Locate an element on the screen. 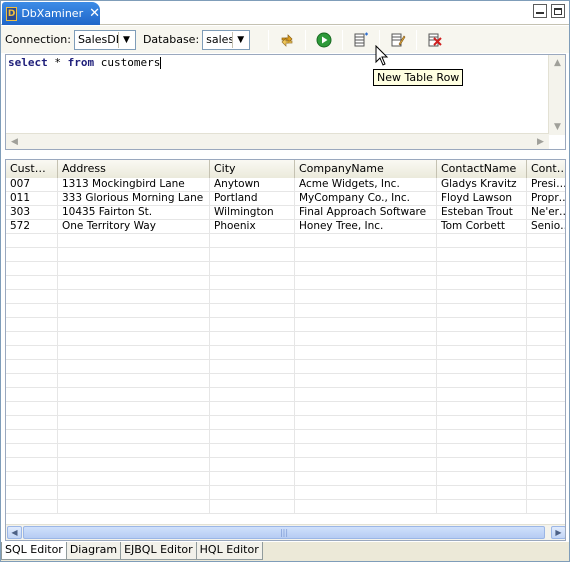 The width and height of the screenshot is (570, 562). run-button is located at coordinates (324, 40).